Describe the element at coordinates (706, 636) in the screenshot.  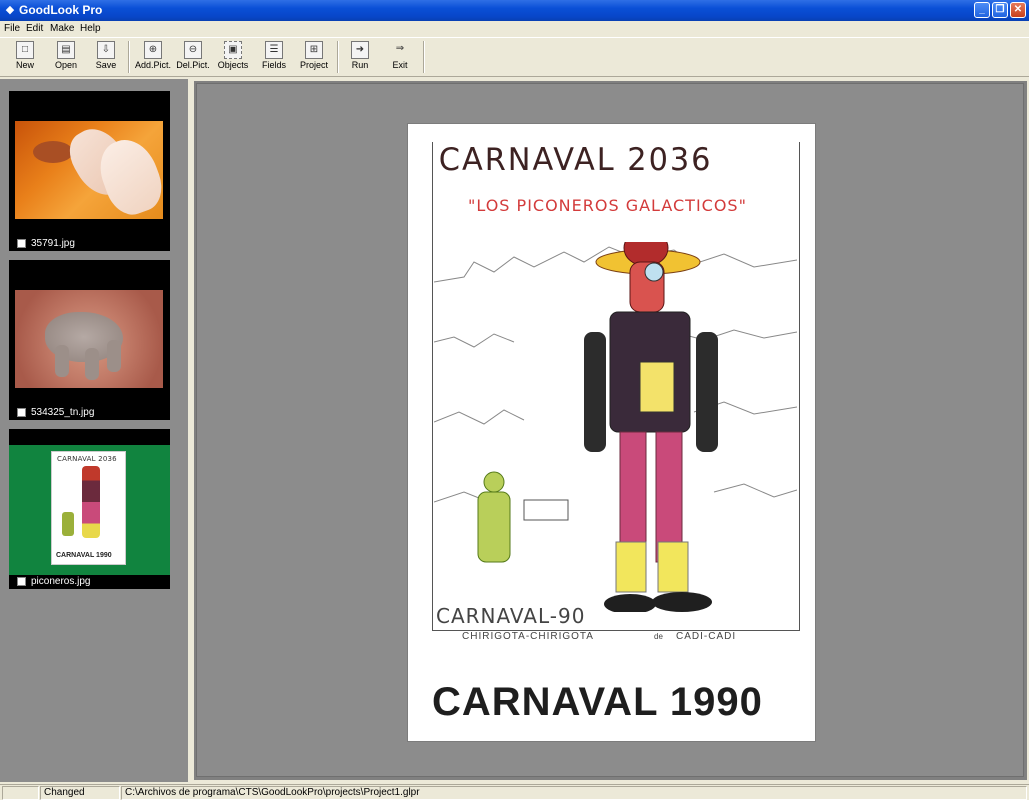
I see `poster-cadi: CADI-CADI` at that location.